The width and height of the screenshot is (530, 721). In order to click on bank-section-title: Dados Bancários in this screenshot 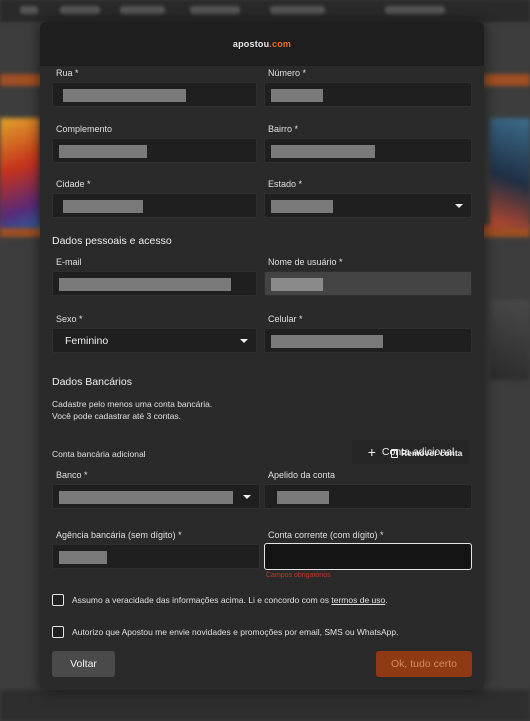, I will do `click(92, 382)`.